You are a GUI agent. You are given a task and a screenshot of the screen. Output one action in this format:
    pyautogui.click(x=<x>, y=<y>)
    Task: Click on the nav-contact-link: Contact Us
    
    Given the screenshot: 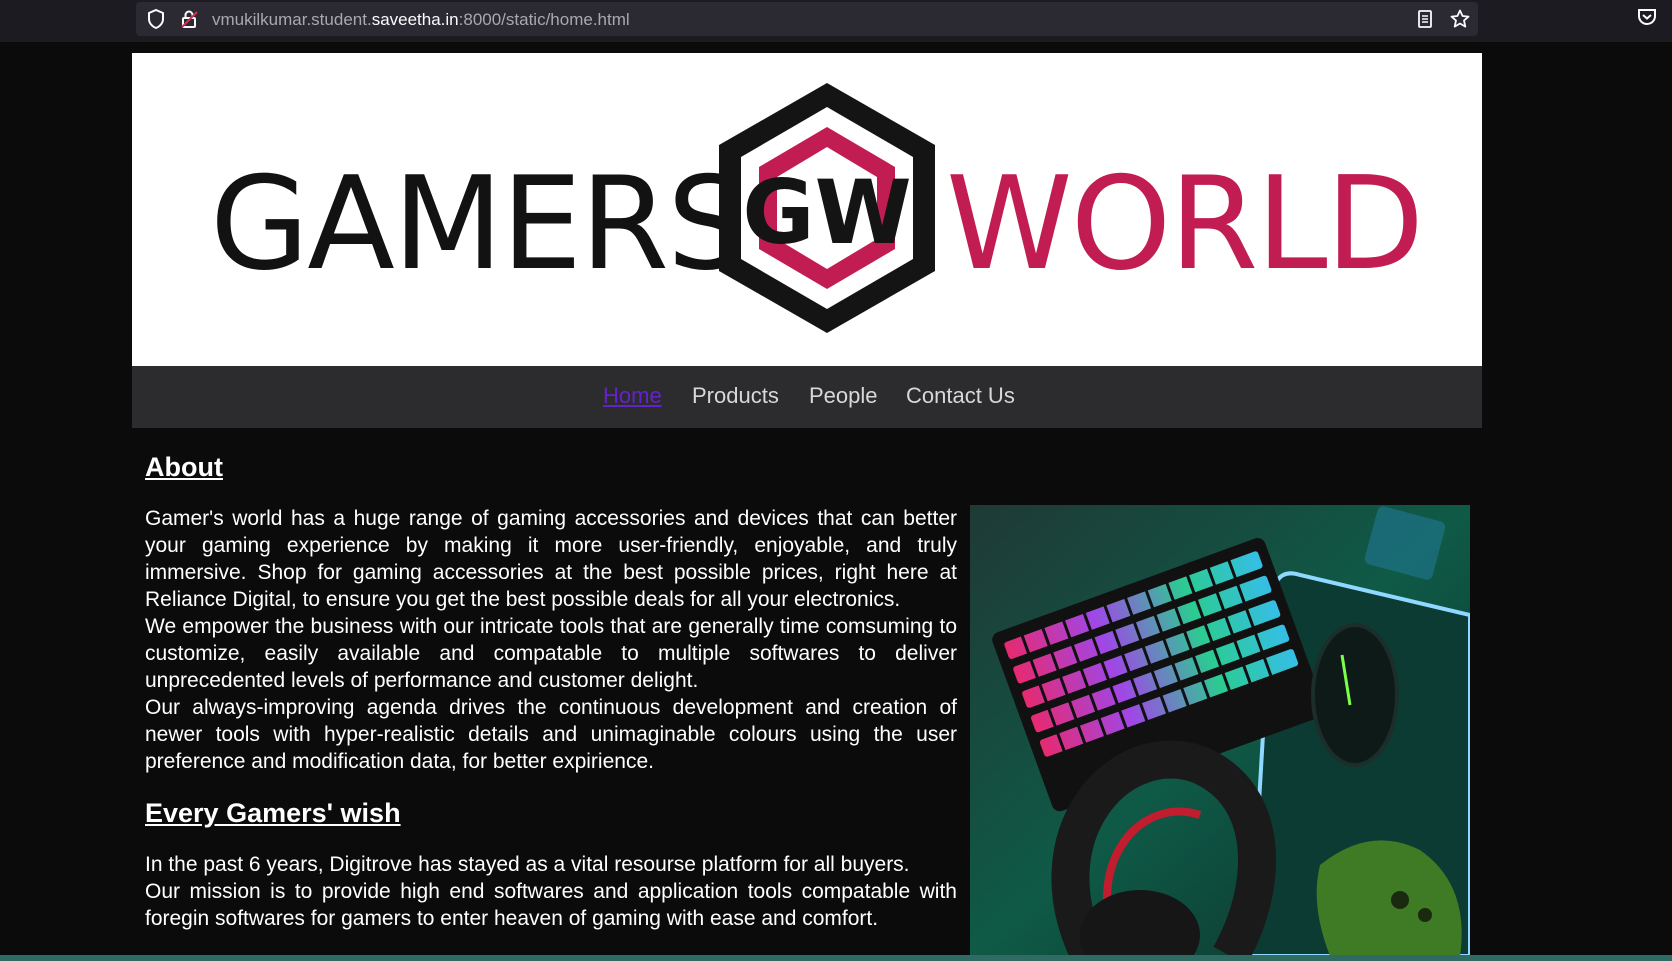 What is the action you would take?
    pyautogui.click(x=960, y=396)
    